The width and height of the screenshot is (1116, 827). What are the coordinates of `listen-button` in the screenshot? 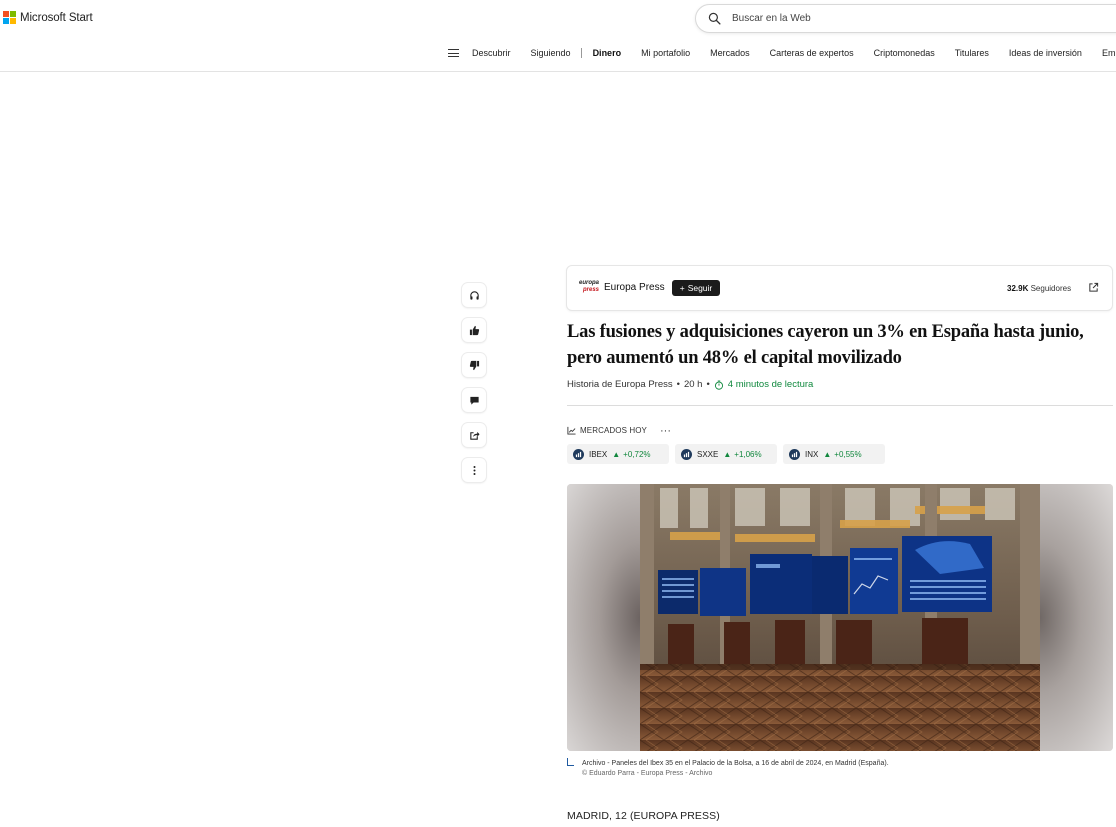 It's located at (474, 295).